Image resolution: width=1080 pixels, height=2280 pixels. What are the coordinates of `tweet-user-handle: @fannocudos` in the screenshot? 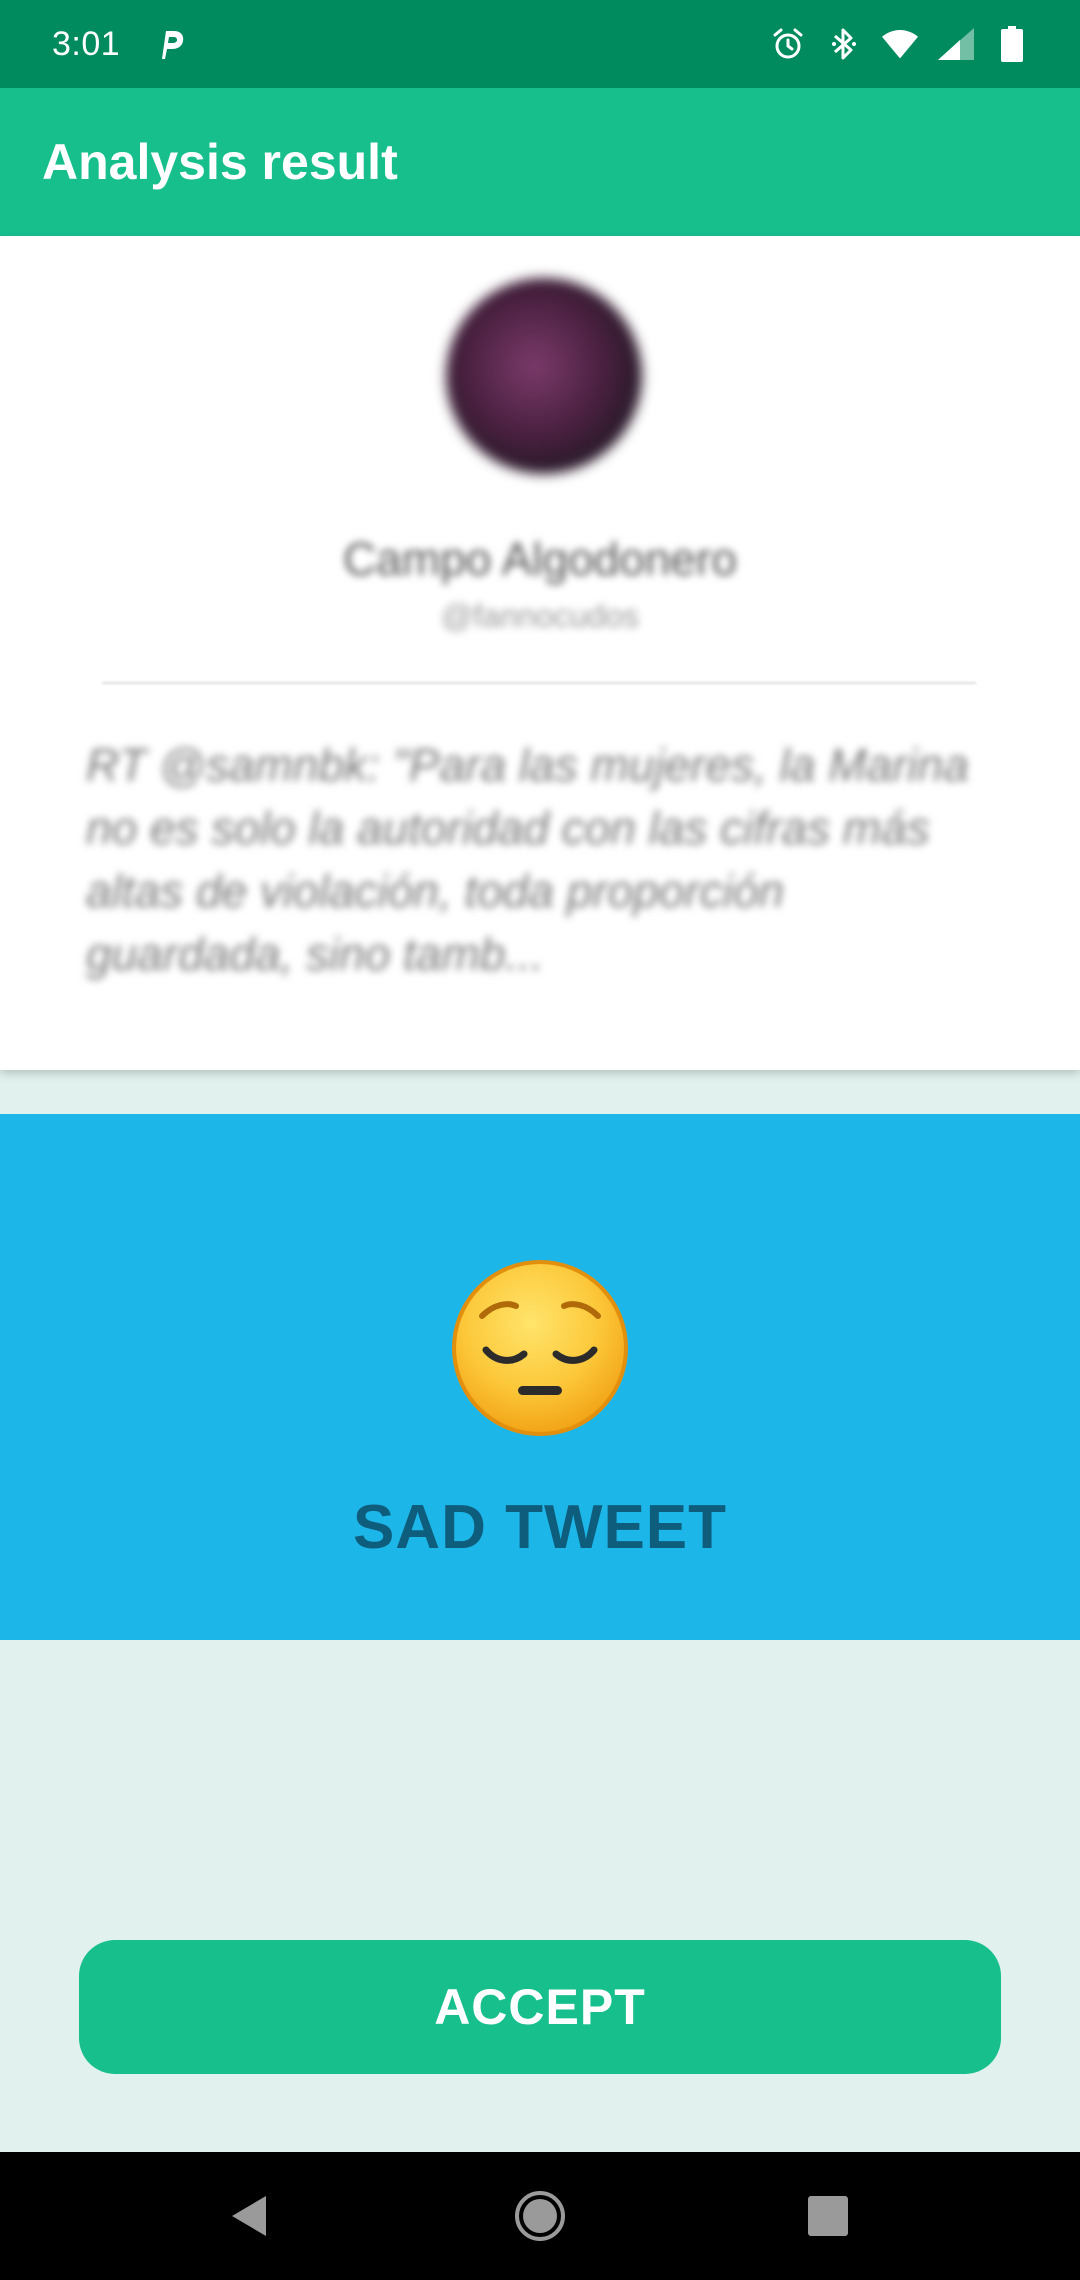 It's located at (540, 616).